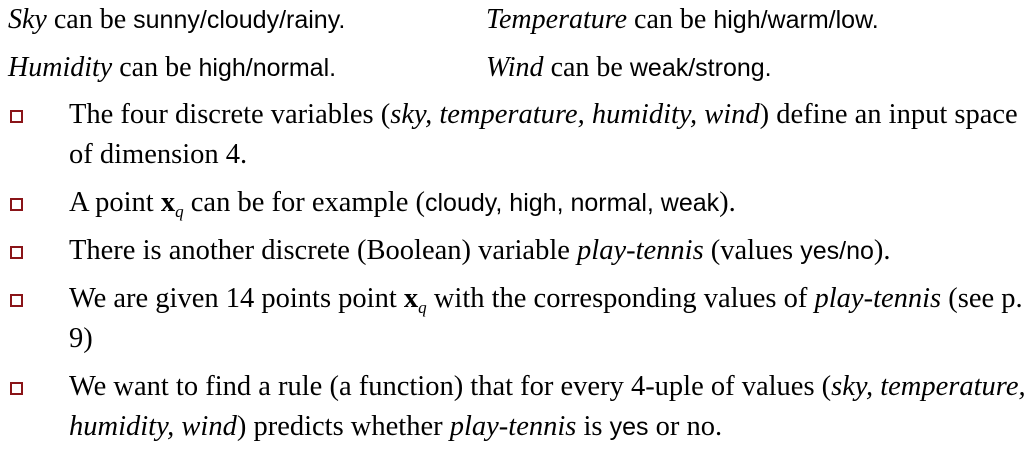  Describe the element at coordinates (155, 67) in the screenshot. I see `humidity-text: can be` at that location.